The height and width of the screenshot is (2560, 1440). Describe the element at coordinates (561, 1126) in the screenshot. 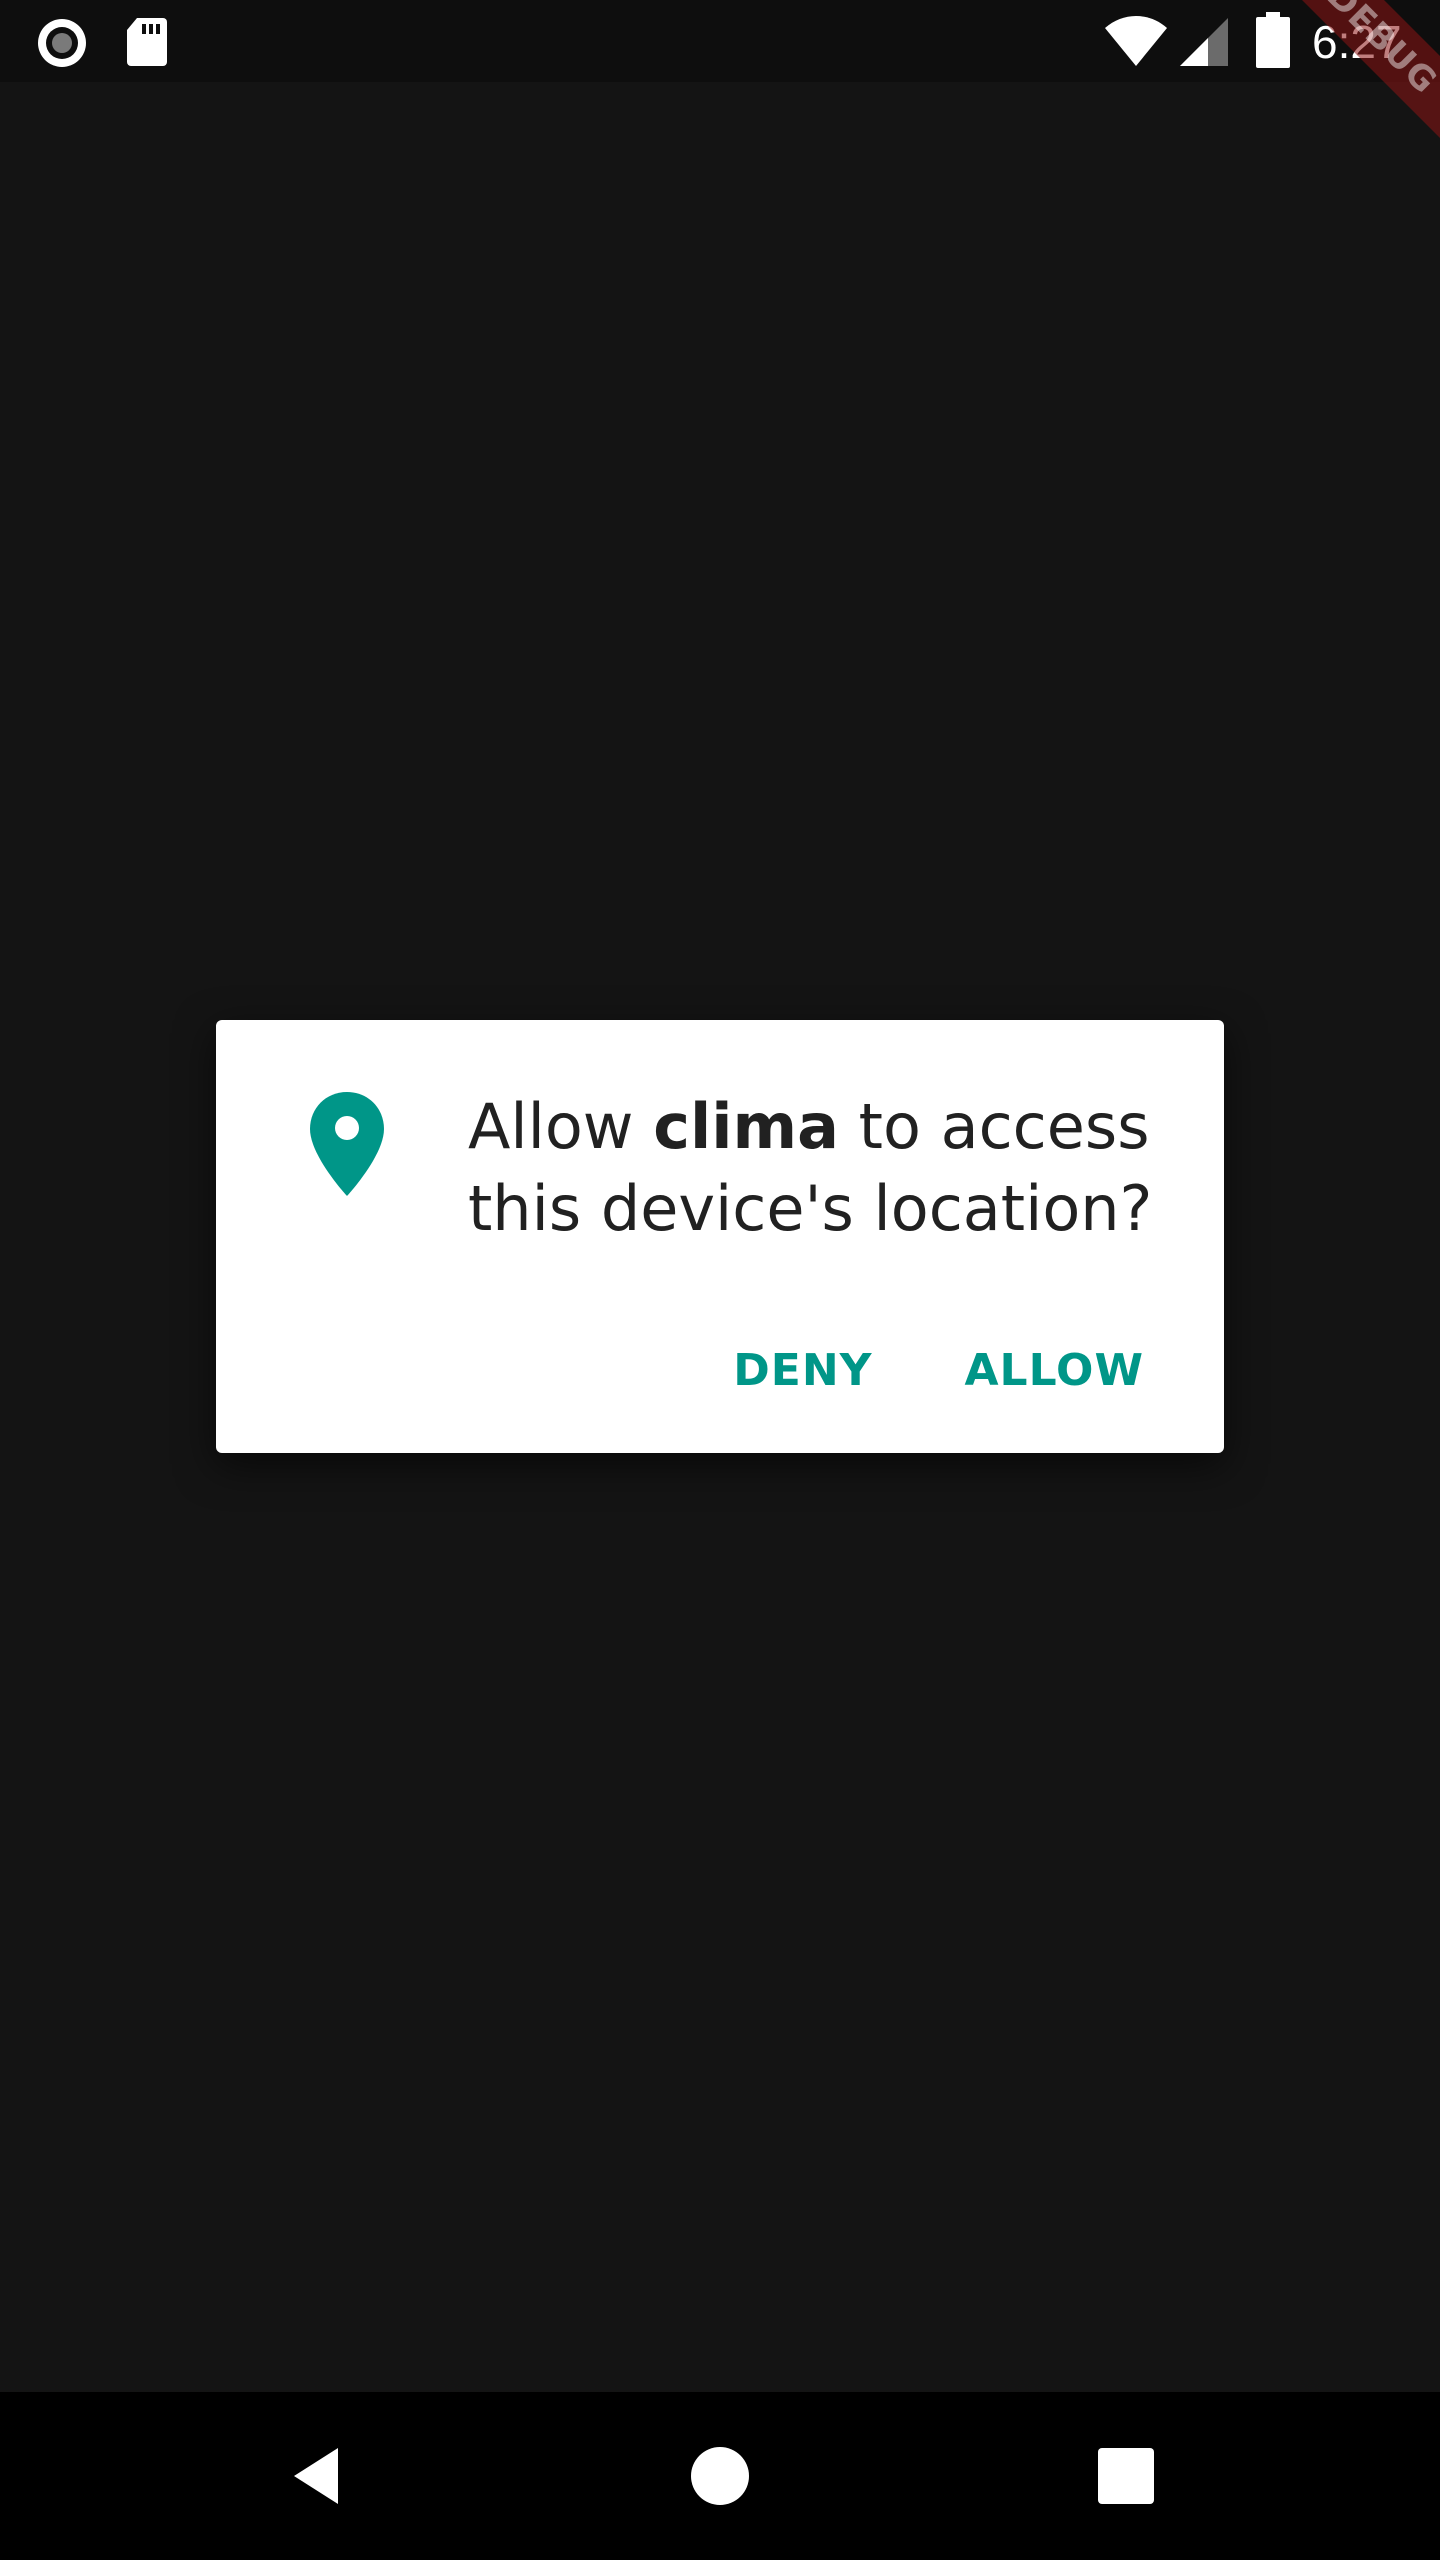

I see `message-prefix: Allow` at that location.